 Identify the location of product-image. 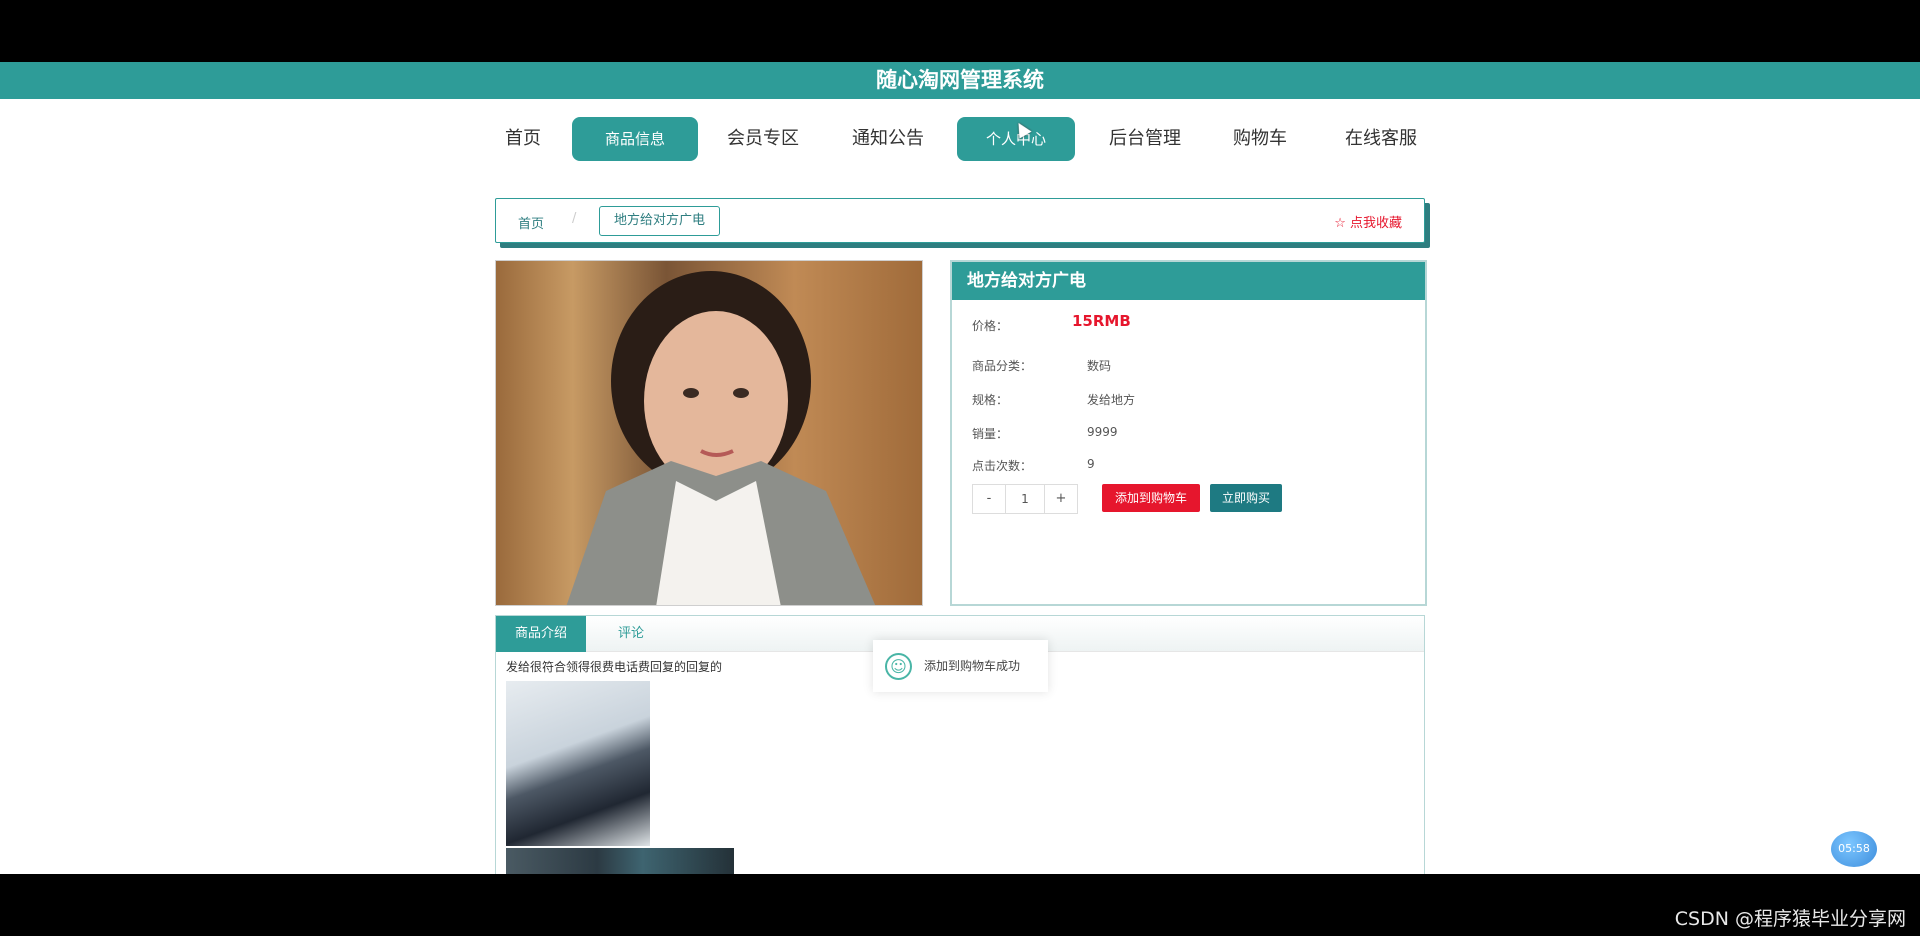
(709, 433).